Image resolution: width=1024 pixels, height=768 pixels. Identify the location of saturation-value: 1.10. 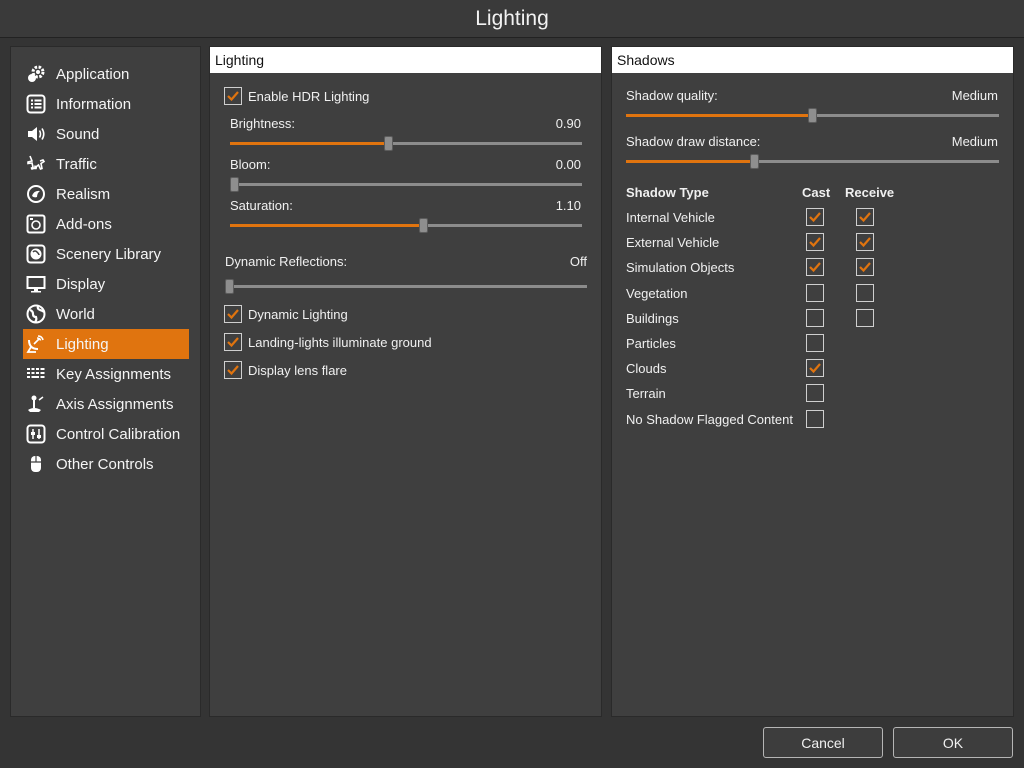
(568, 205).